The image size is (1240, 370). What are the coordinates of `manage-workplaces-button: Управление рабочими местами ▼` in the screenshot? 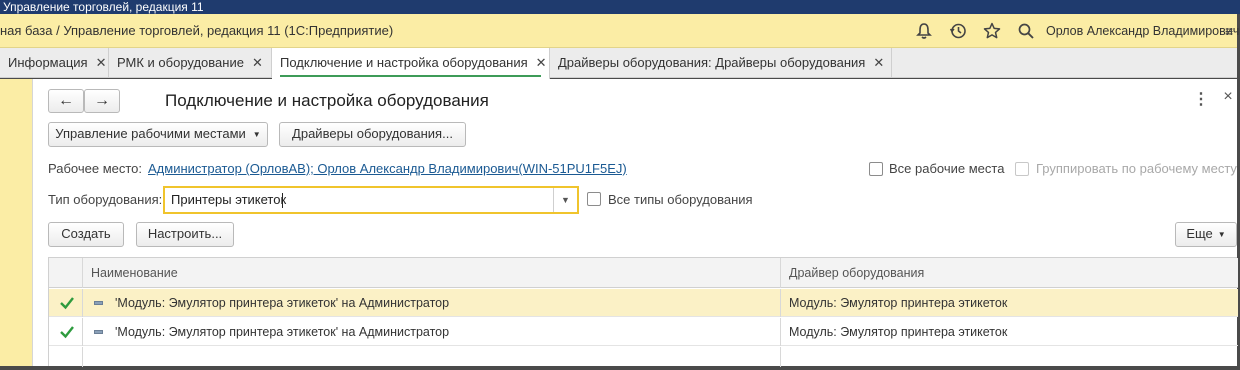 It's located at (158, 134).